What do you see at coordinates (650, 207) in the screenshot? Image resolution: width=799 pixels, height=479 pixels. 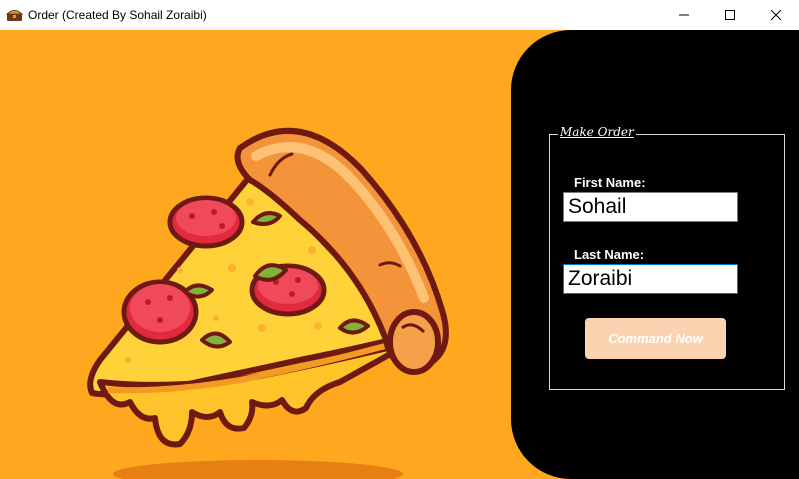 I see `first-name-input` at bounding box center [650, 207].